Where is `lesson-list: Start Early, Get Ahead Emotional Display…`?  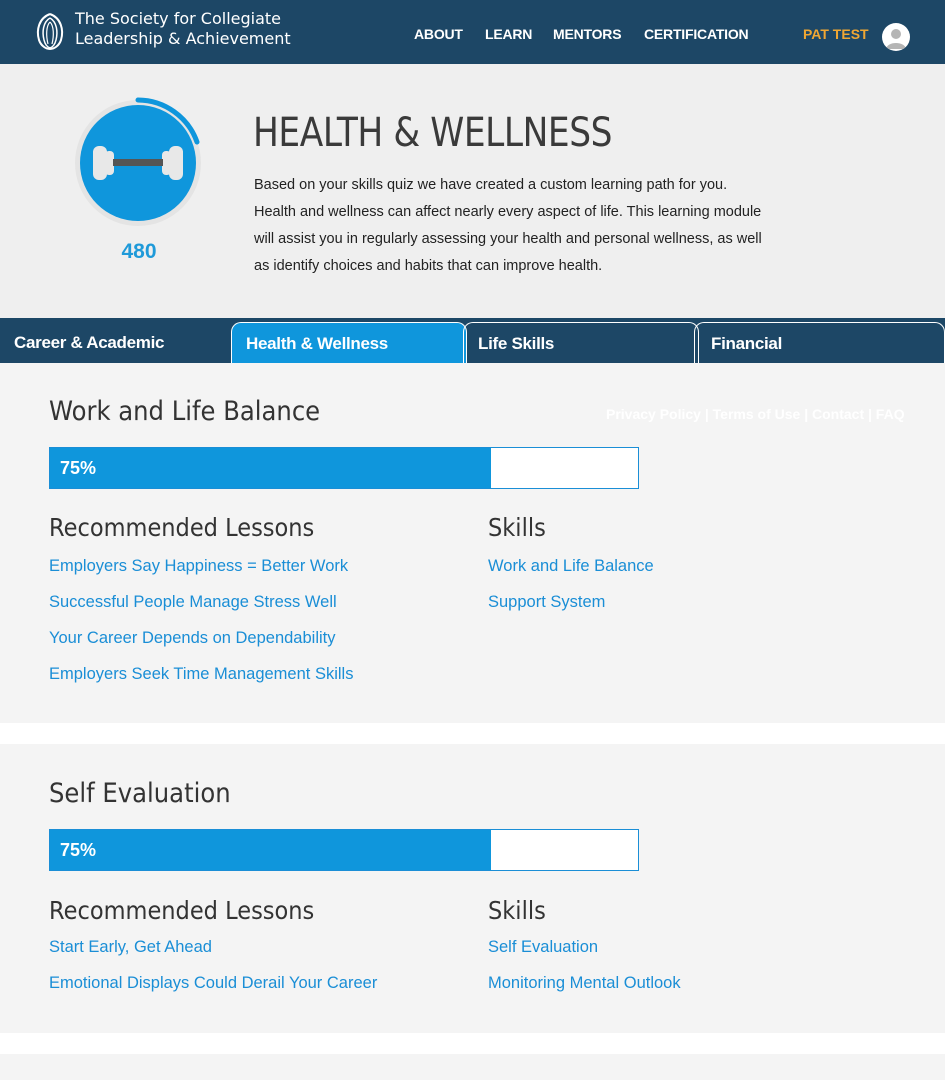
lesson-list: Start Early, Get Ahead Emotional Display… is located at coordinates (213, 974).